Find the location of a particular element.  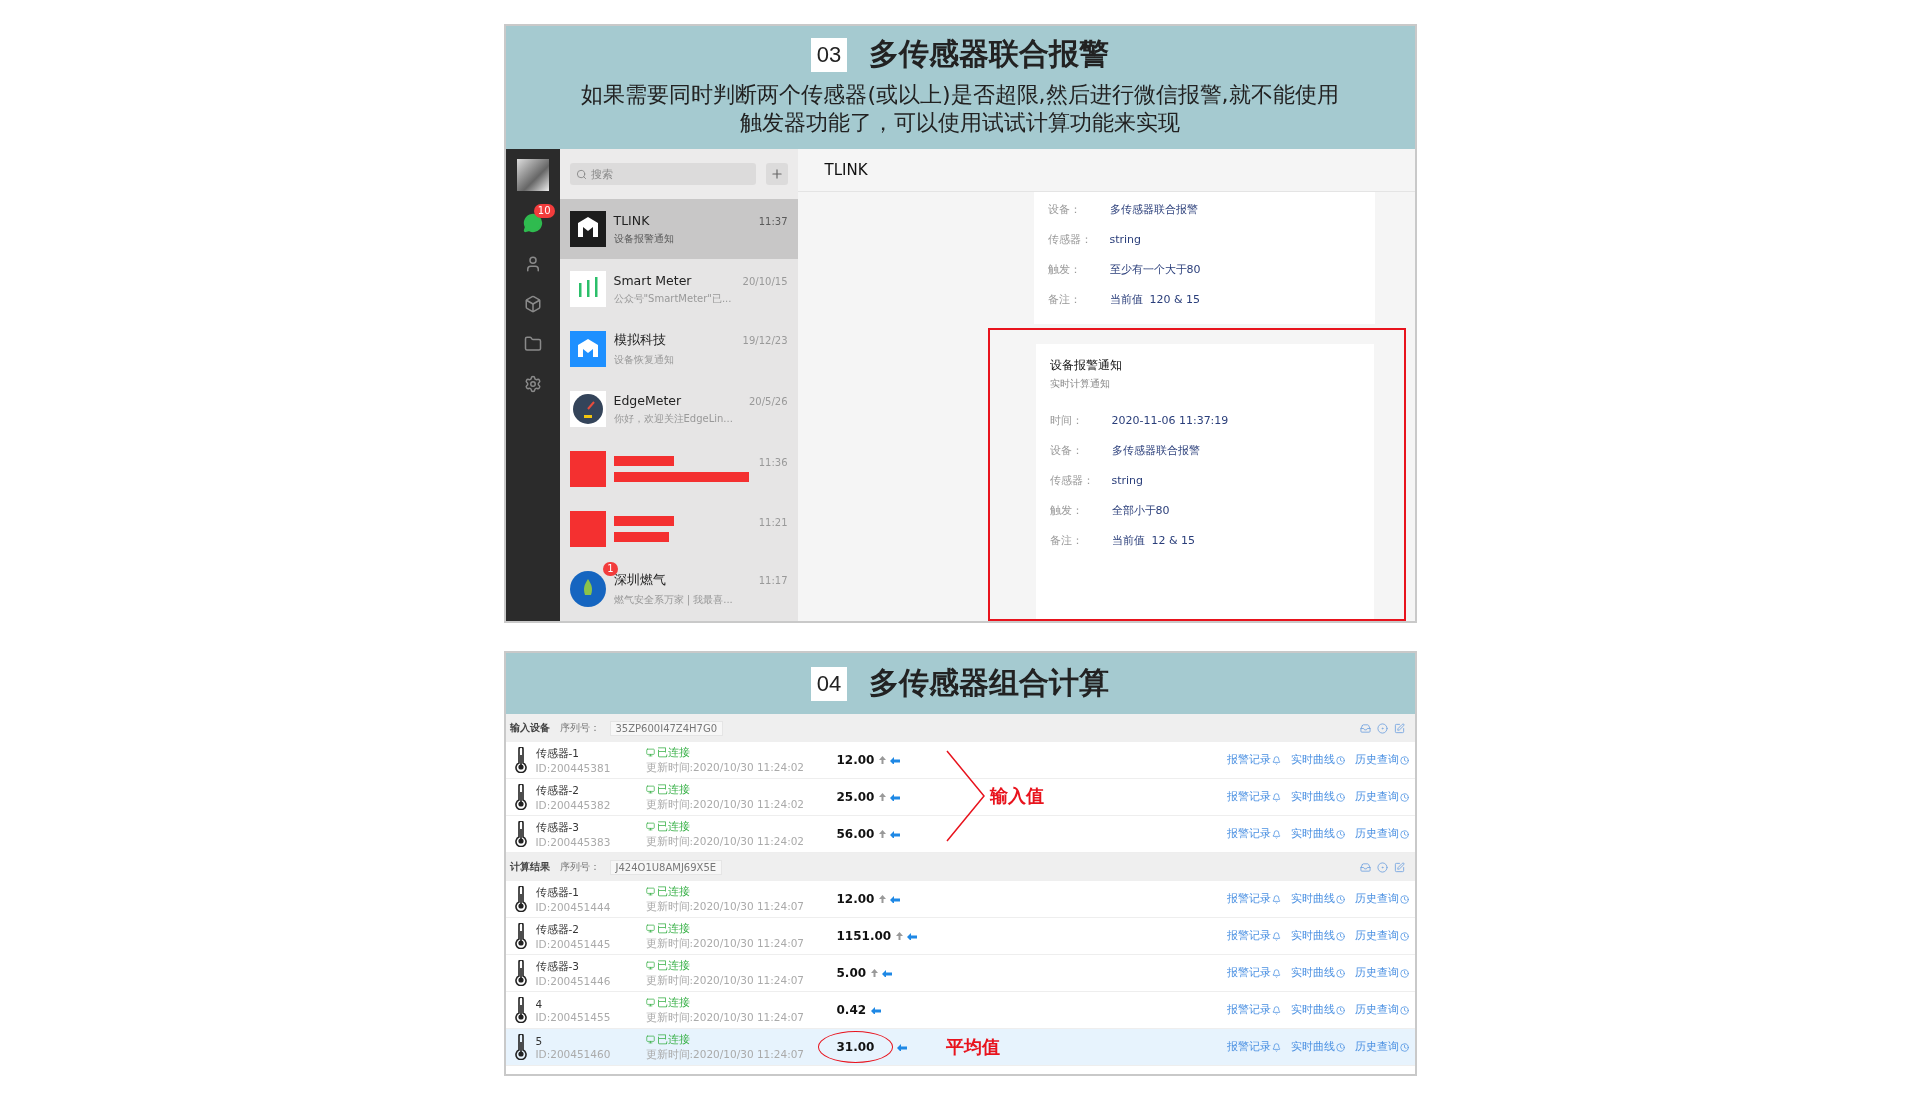

photo-placeholder is located at coordinates (532, 175).